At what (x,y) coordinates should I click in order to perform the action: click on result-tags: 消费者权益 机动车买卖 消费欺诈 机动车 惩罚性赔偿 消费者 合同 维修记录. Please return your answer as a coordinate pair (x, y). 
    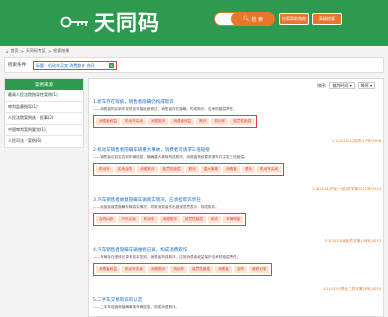
    Looking at the image, I should click on (183, 269).